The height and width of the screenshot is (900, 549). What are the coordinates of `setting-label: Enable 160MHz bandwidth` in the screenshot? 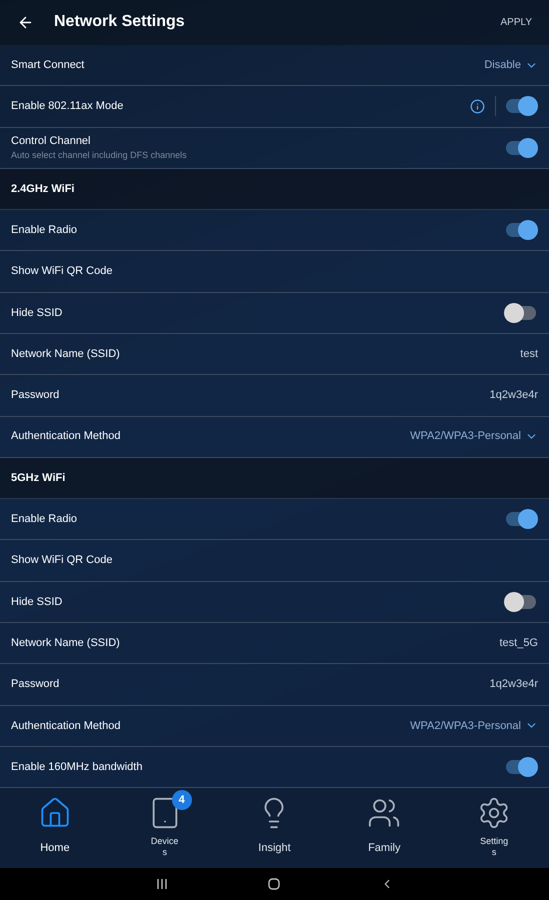 It's located at (76, 767).